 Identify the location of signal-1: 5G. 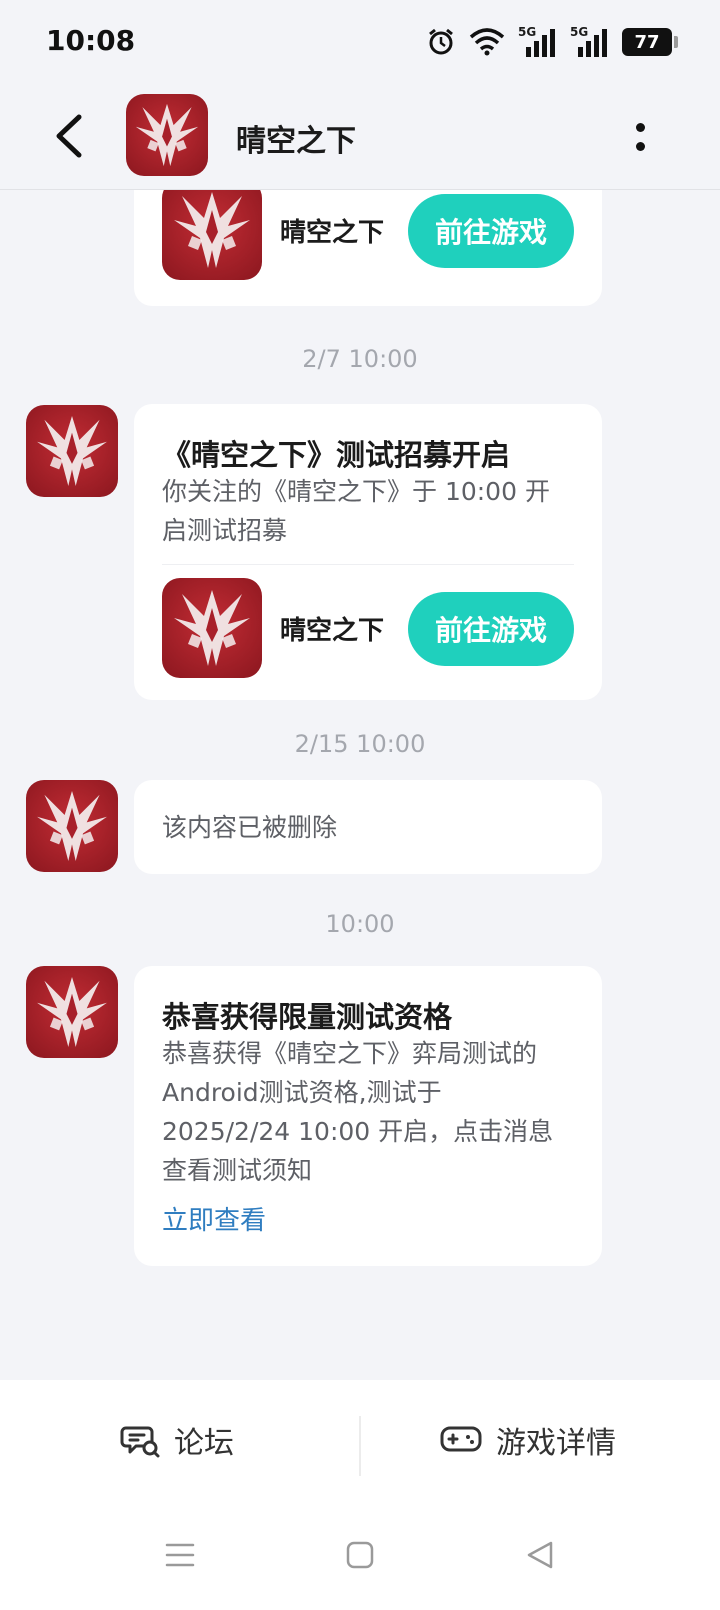
(538, 41).